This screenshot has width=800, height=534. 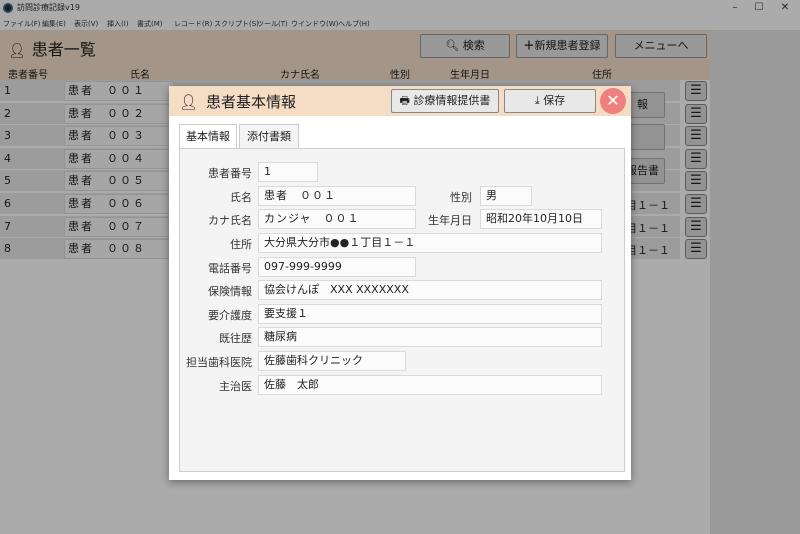 I want to click on dialog-header: 👤︎ 患者基本情報 🖶︎ 診療情報提供書 ⤓ 保存 ✕, so click(x=400, y=101).